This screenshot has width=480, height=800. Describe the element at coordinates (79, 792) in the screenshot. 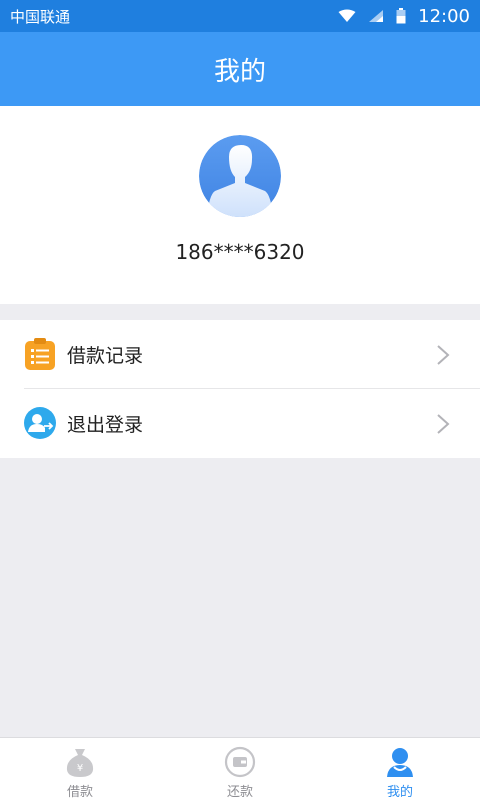

I see `tab-label: 借款` at that location.